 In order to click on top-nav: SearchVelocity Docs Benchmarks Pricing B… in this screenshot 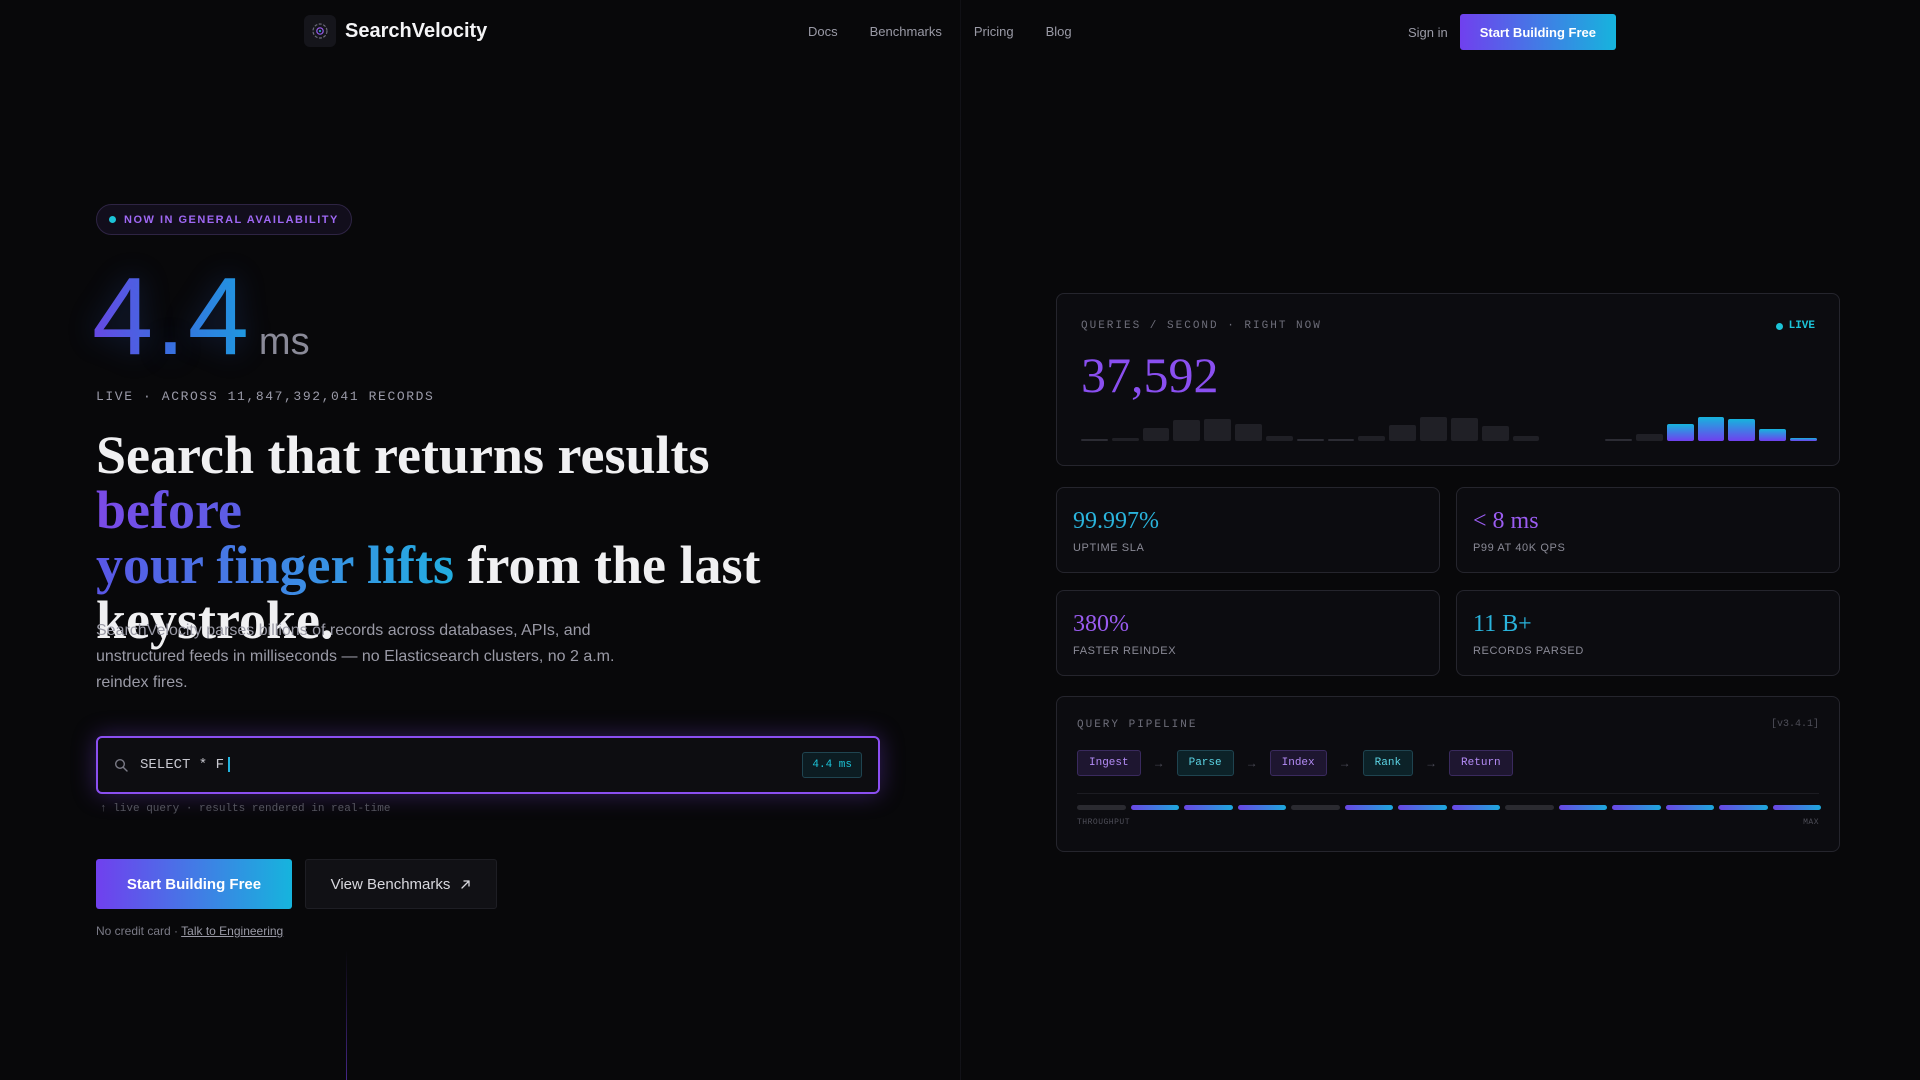, I will do `click(960, 32)`.